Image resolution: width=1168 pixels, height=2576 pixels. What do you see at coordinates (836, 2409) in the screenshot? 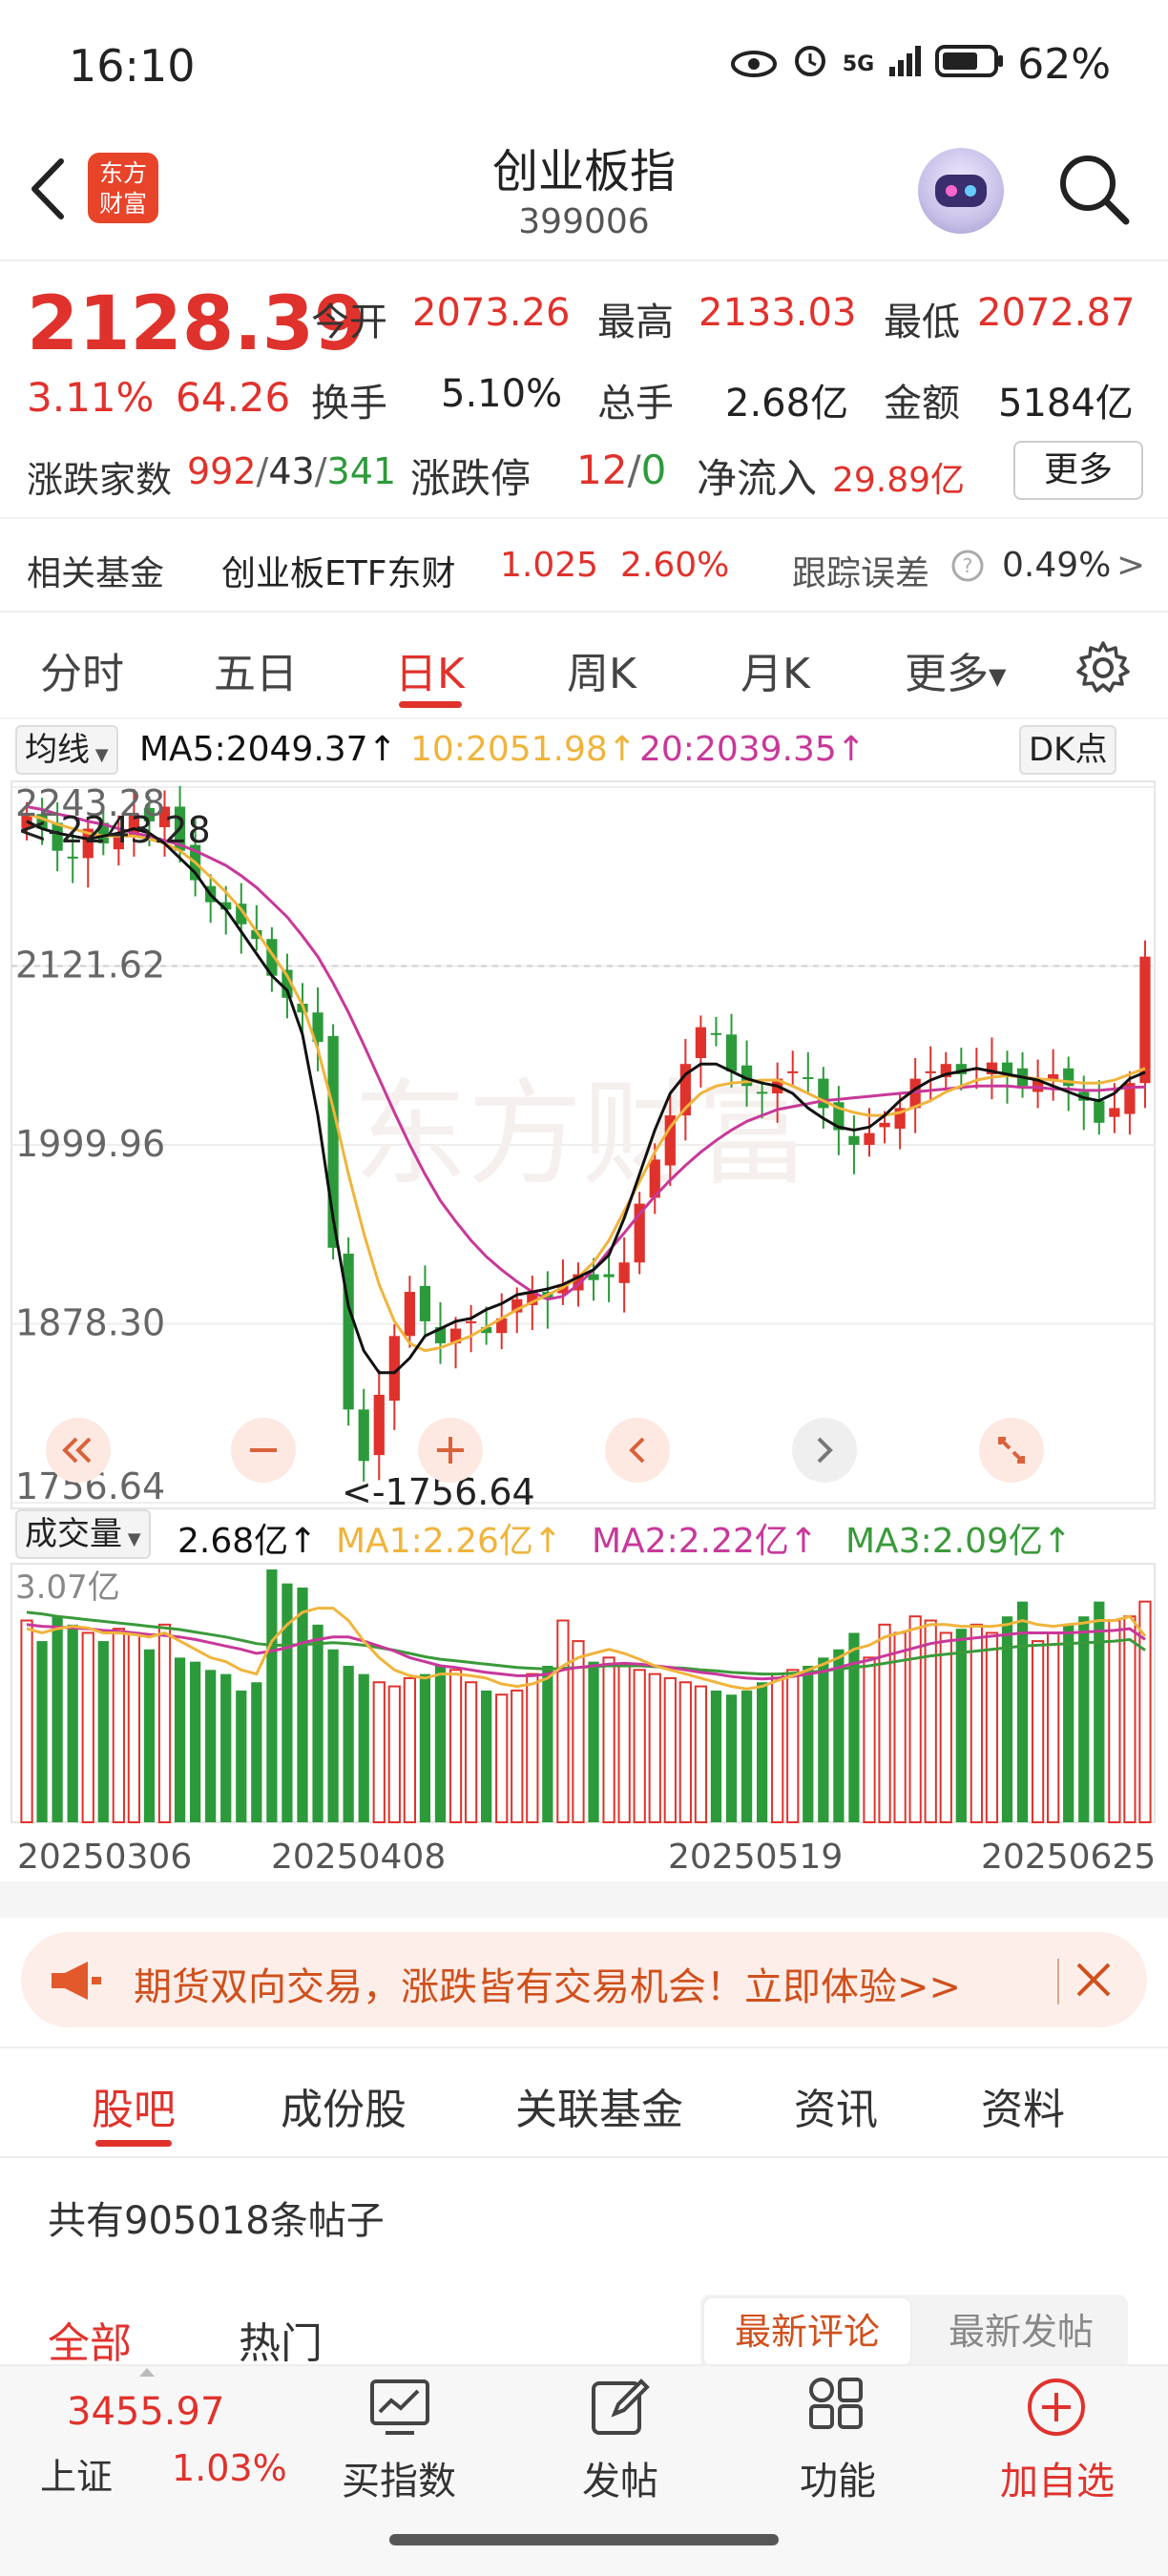
I see `apps-icon` at bounding box center [836, 2409].